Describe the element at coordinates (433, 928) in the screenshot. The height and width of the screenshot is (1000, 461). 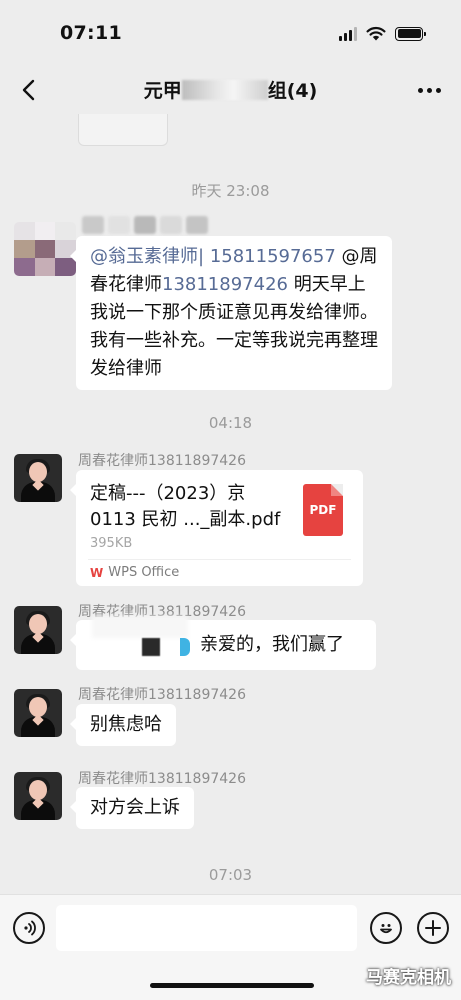
I see `plus-icon` at that location.